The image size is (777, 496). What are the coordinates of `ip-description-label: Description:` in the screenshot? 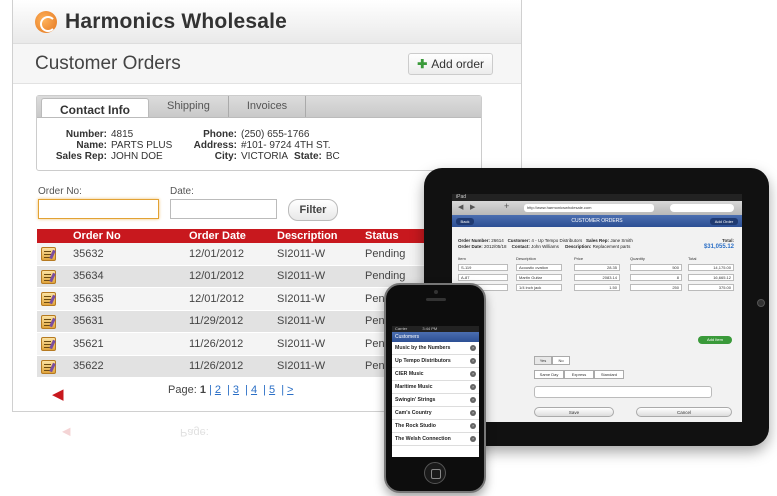 It's located at (578, 246).